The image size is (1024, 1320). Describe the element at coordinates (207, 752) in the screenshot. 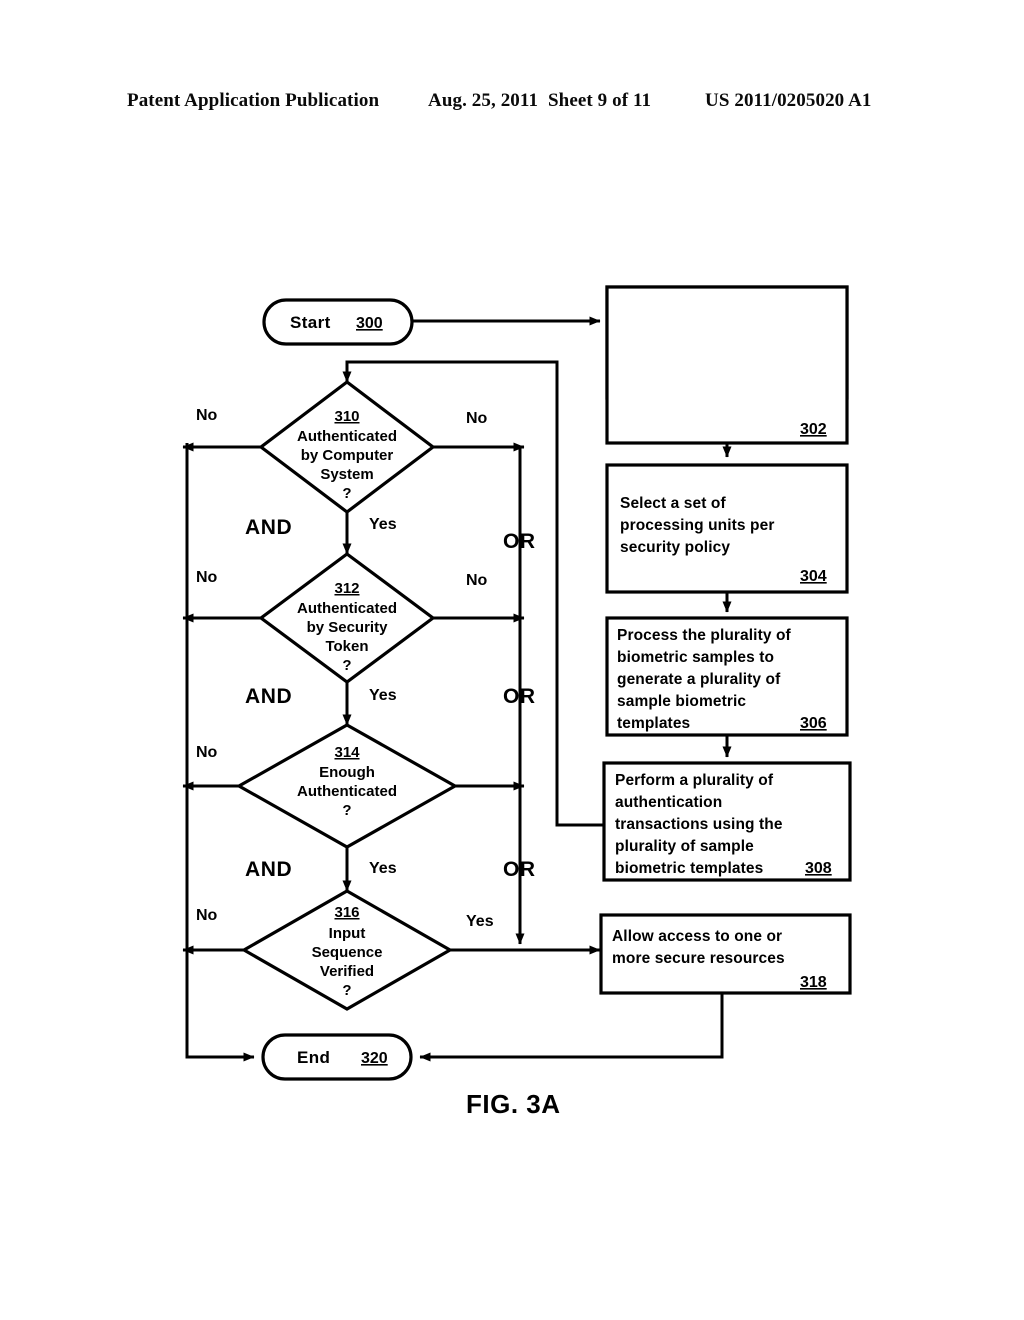

I see `decision-314-no-left-label: No` at that location.